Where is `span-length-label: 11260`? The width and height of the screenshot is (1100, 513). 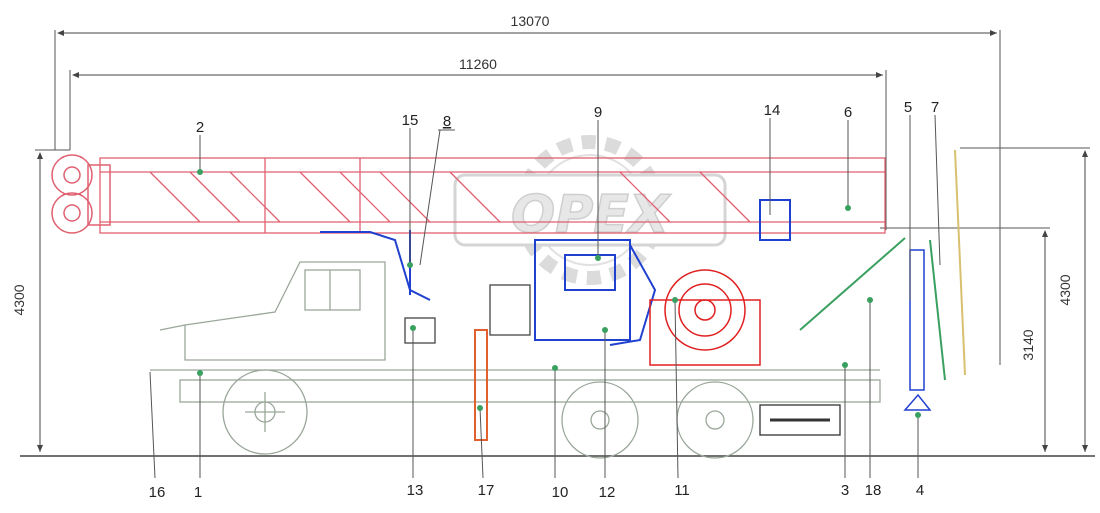
span-length-label: 11260 is located at coordinates (478, 64).